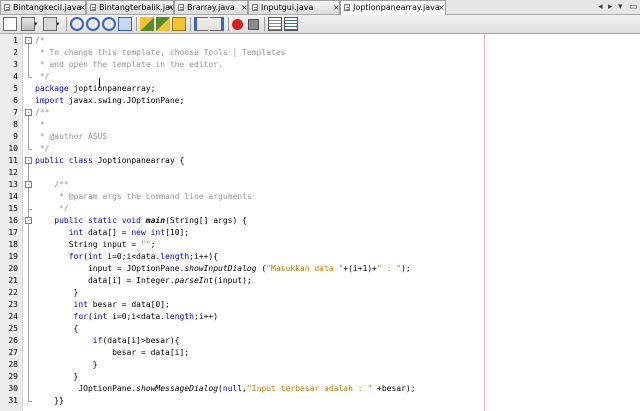 This screenshot has height=411, width=640. What do you see at coordinates (633, 7) in the screenshot?
I see `restore-window-icon: ▭` at bounding box center [633, 7].